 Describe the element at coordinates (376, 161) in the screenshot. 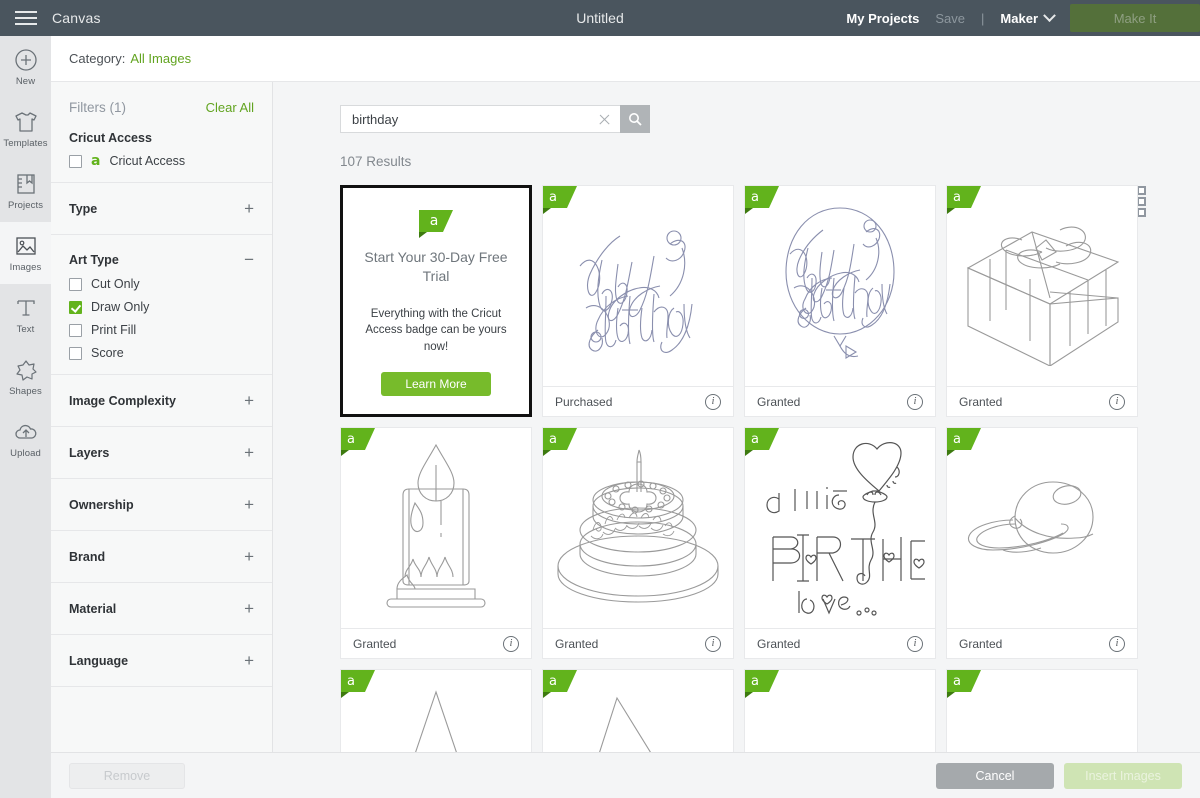

I see `results-count: 107 Results` at that location.